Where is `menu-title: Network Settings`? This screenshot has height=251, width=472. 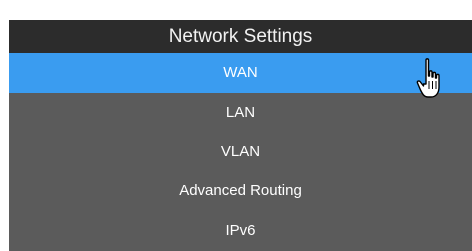 menu-title: Network Settings is located at coordinates (240, 36).